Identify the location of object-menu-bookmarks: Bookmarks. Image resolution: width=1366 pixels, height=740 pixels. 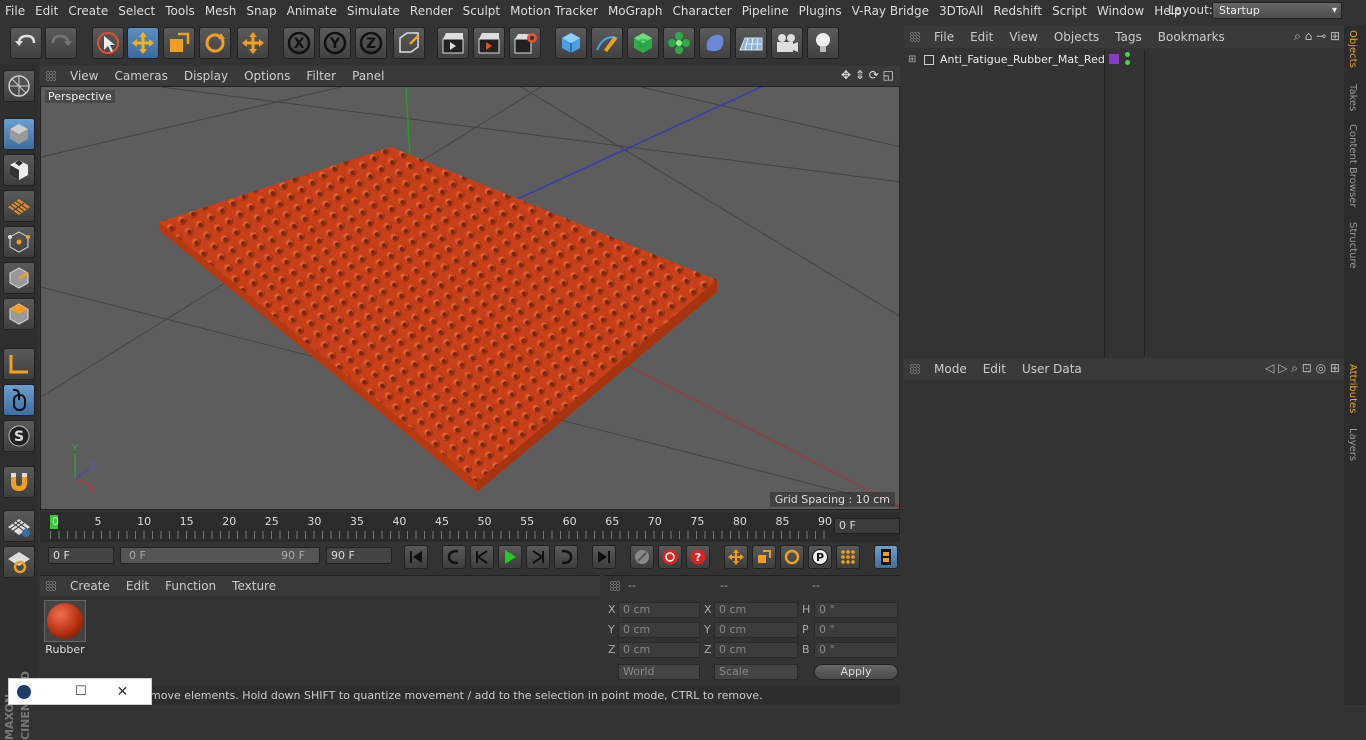
(1191, 37).